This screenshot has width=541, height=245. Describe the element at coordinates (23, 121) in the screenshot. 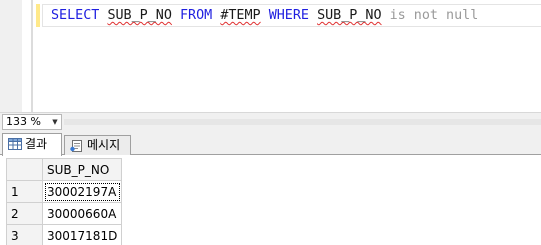

I see `zoom-value: 133 %` at that location.